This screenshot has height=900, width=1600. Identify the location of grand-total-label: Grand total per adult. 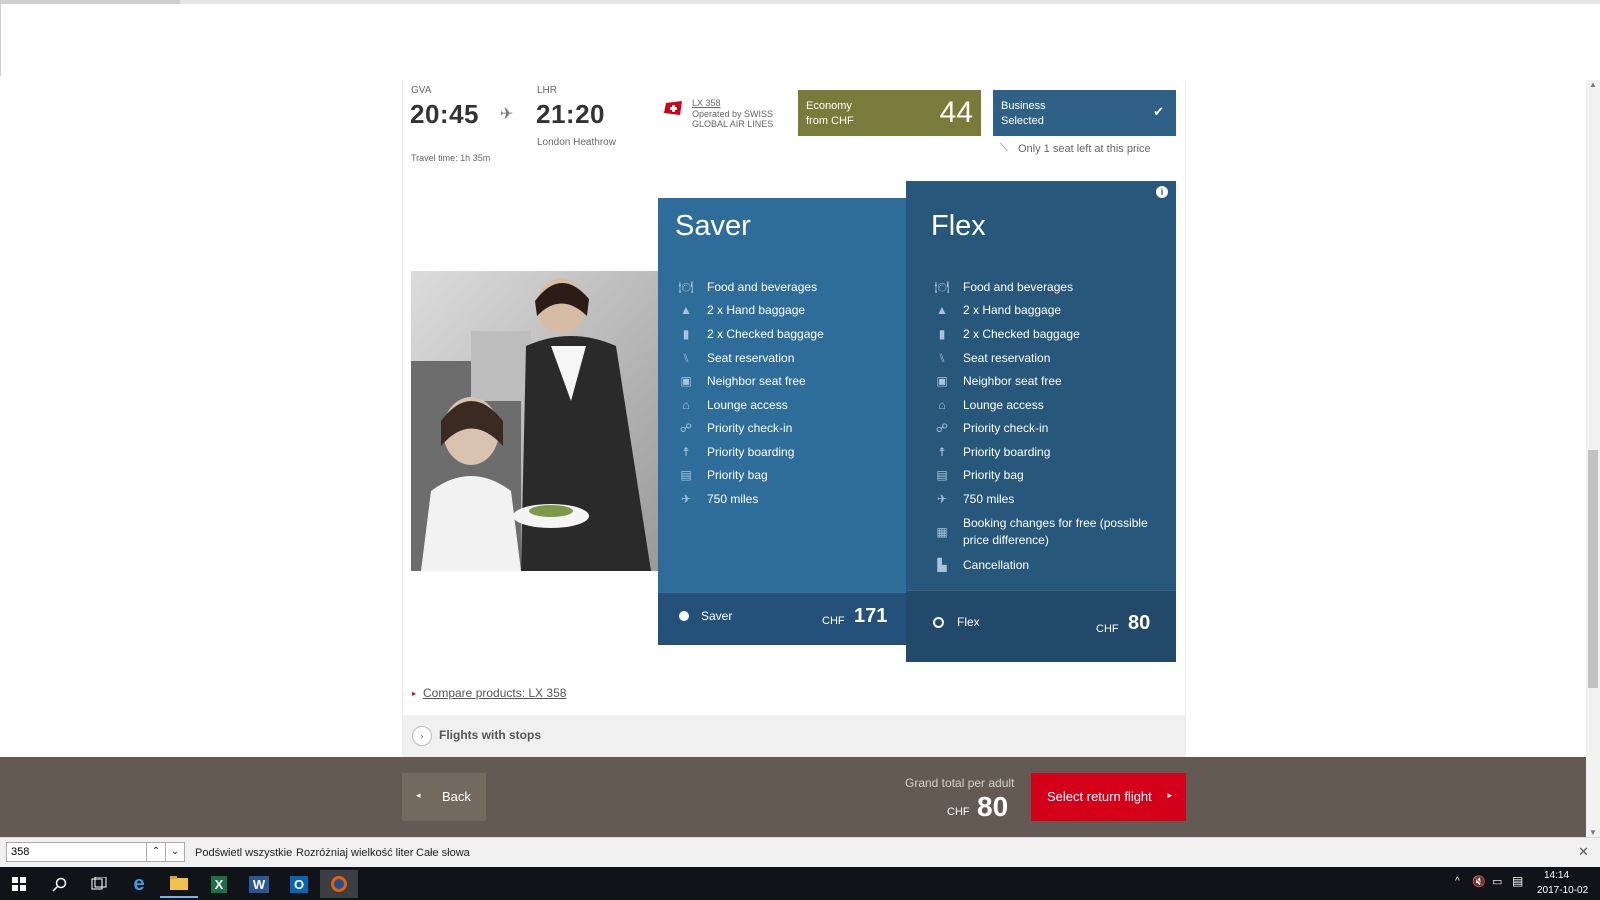
(960, 783).